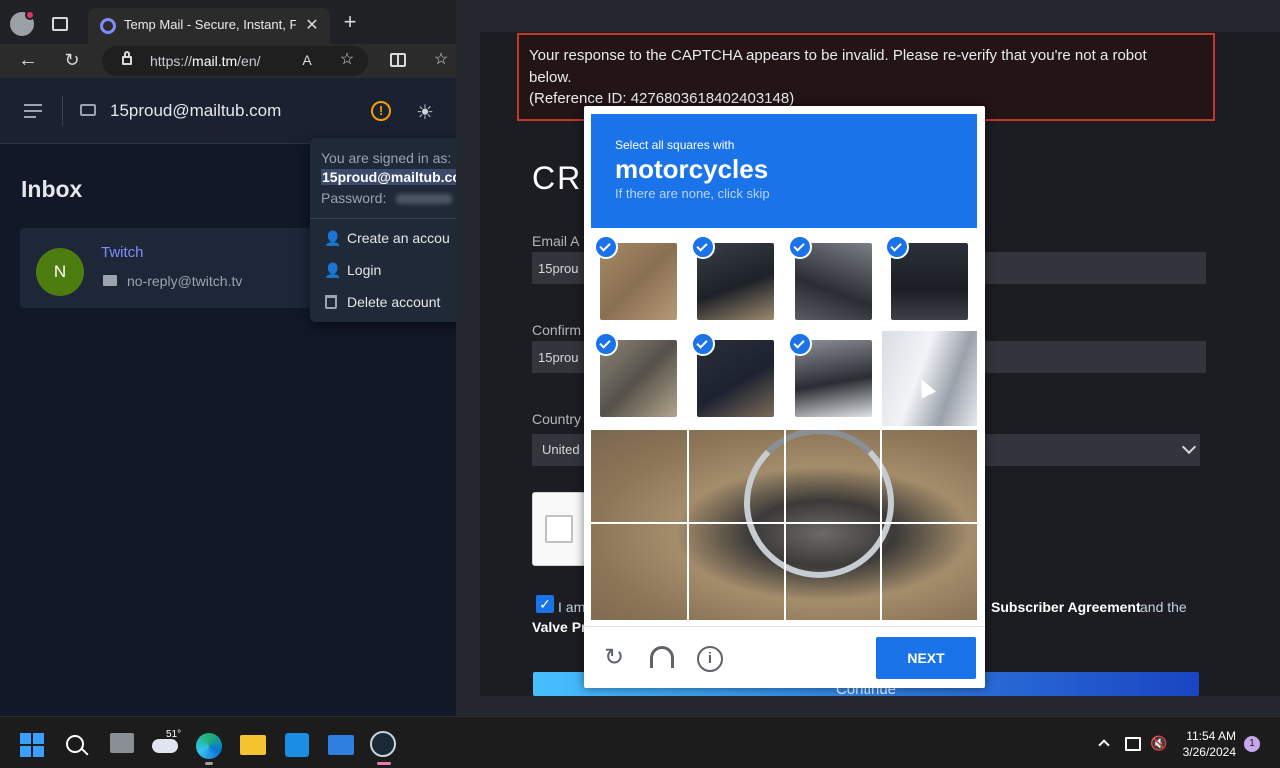 The width and height of the screenshot is (1280, 768). I want to click on country-value: United, so click(561, 449).